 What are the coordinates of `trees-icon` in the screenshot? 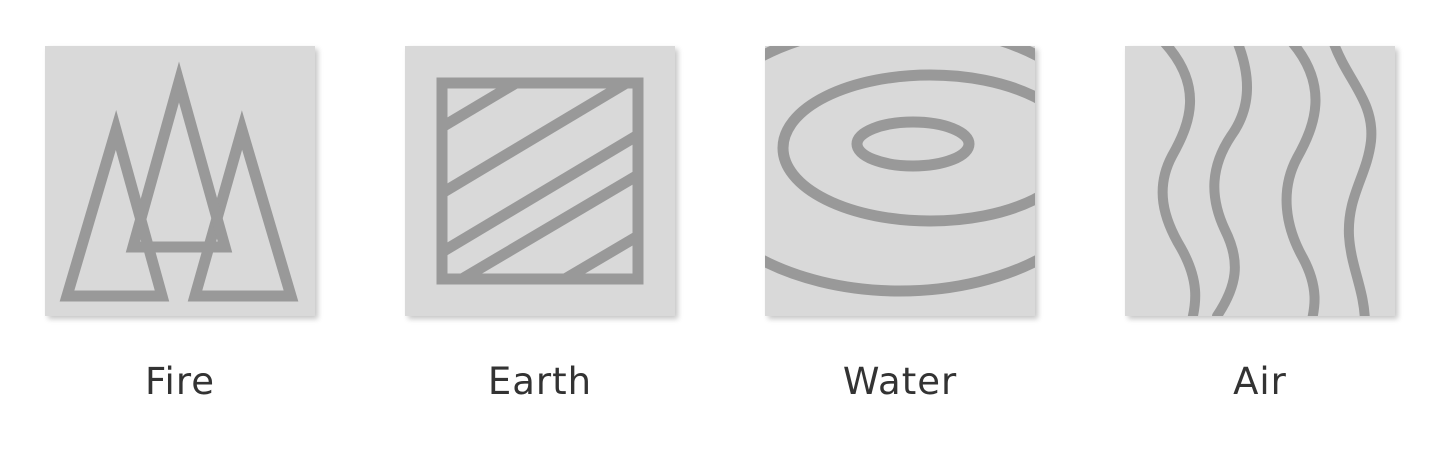 It's located at (179, 181).